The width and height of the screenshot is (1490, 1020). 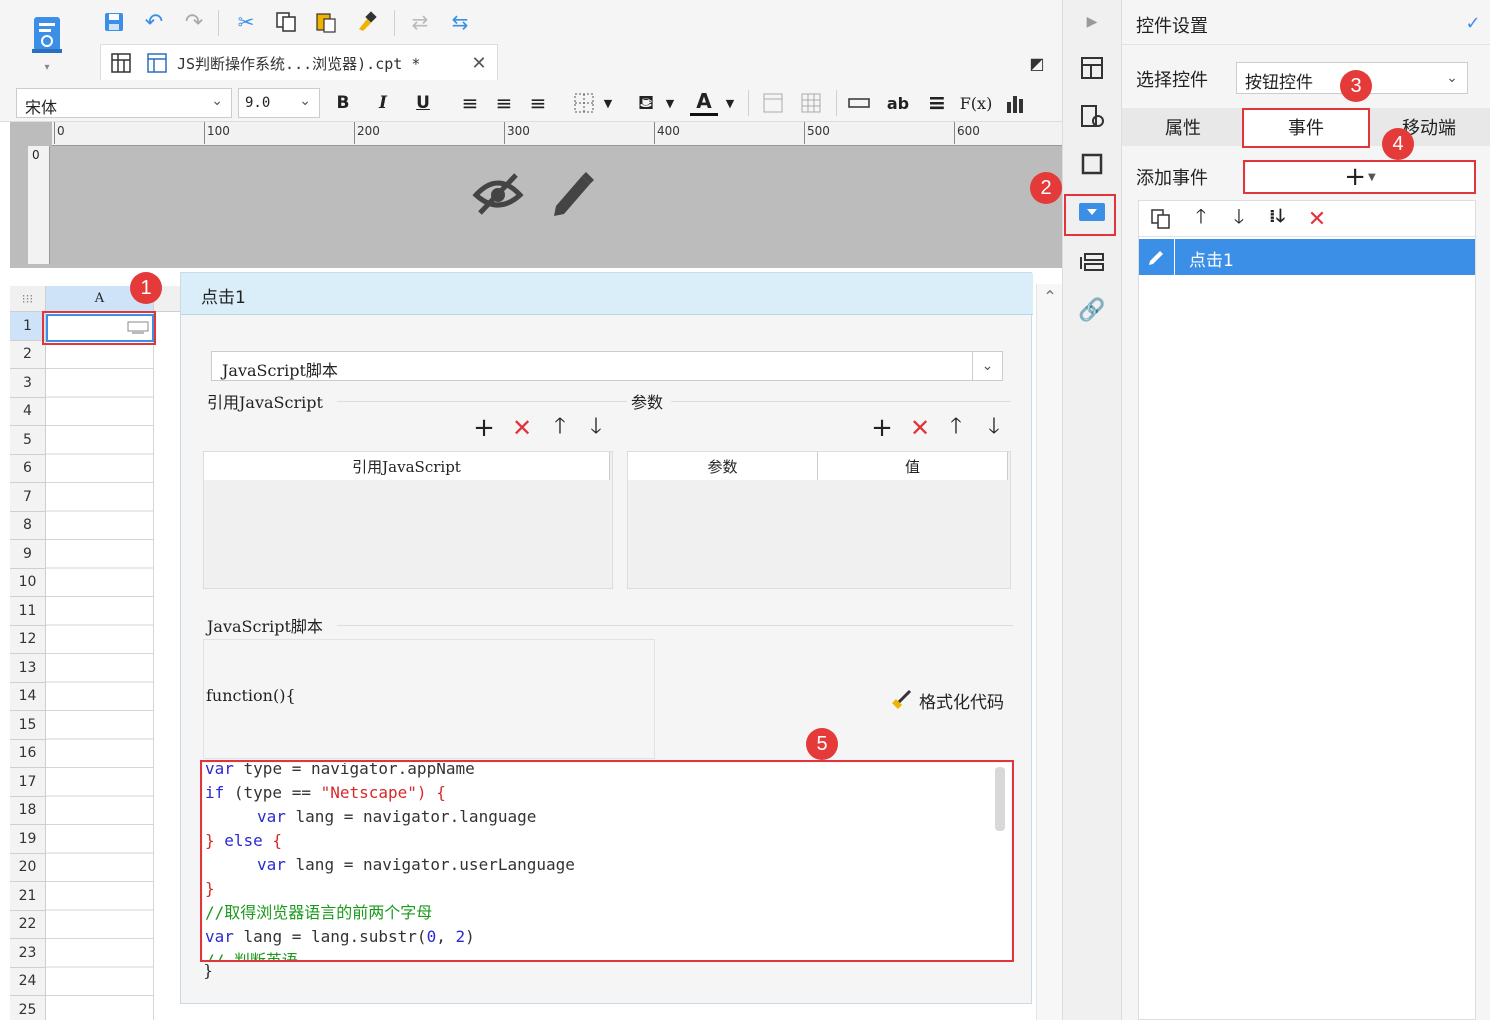 I want to click on font-name-select: 宋体 ⌄, so click(x=124, y=103).